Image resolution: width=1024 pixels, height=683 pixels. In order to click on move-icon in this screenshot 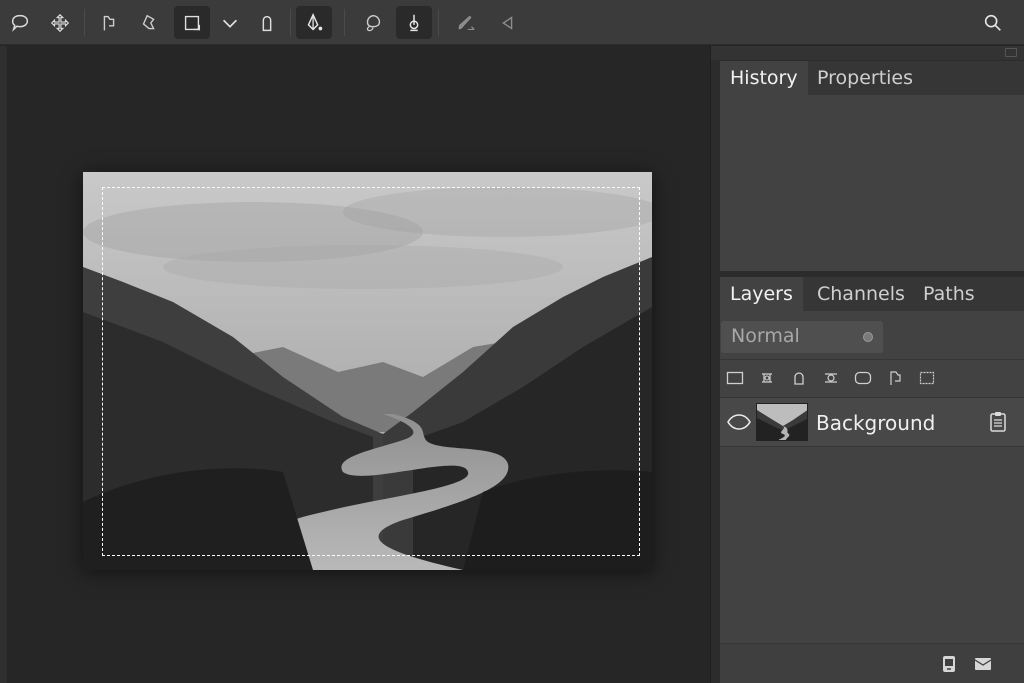, I will do `click(60, 22)`.